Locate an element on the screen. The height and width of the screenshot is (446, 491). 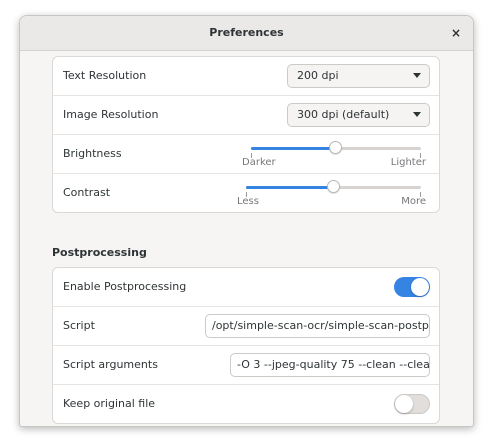
contrast-max-label: More is located at coordinates (413, 201).